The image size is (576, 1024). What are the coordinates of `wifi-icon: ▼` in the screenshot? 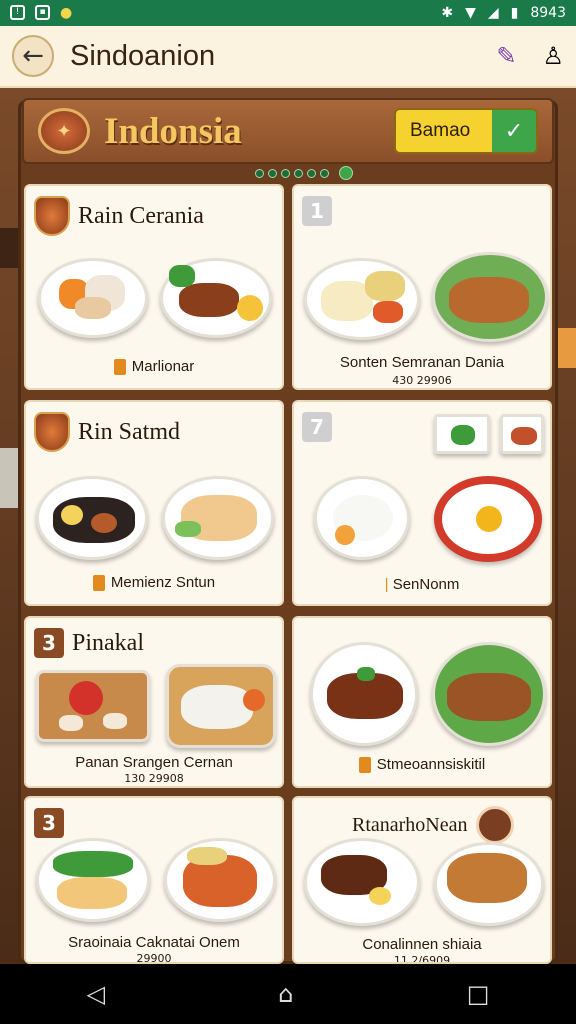 It's located at (470, 13).